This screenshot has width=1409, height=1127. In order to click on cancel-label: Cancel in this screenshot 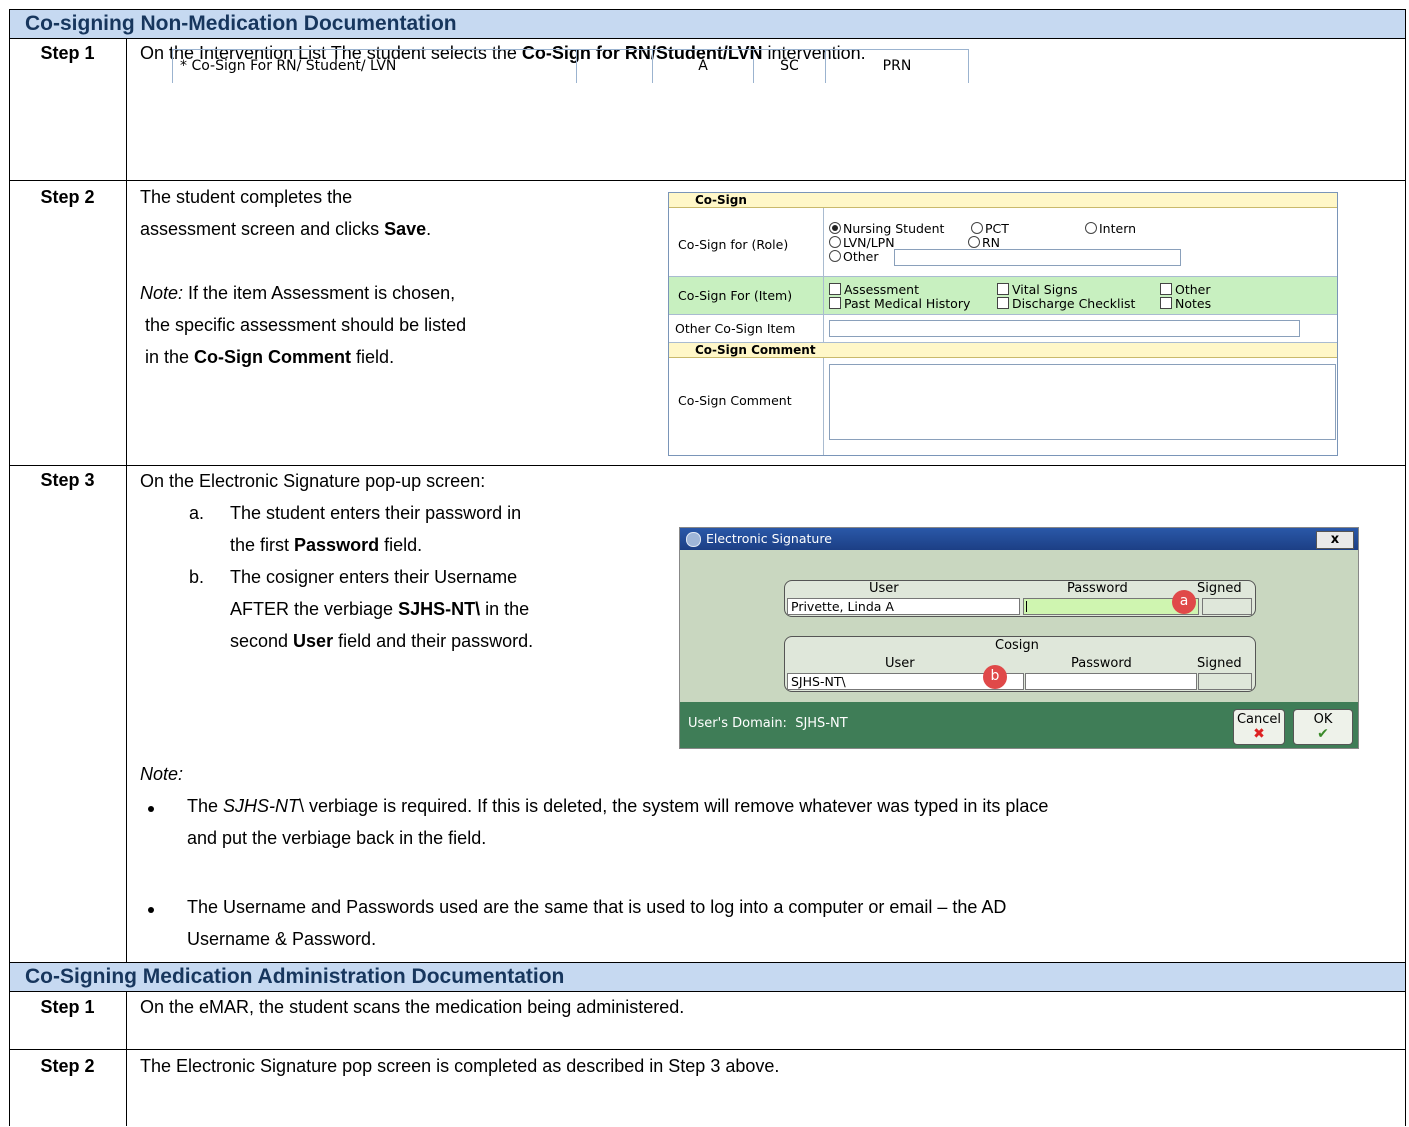, I will do `click(1259, 719)`.